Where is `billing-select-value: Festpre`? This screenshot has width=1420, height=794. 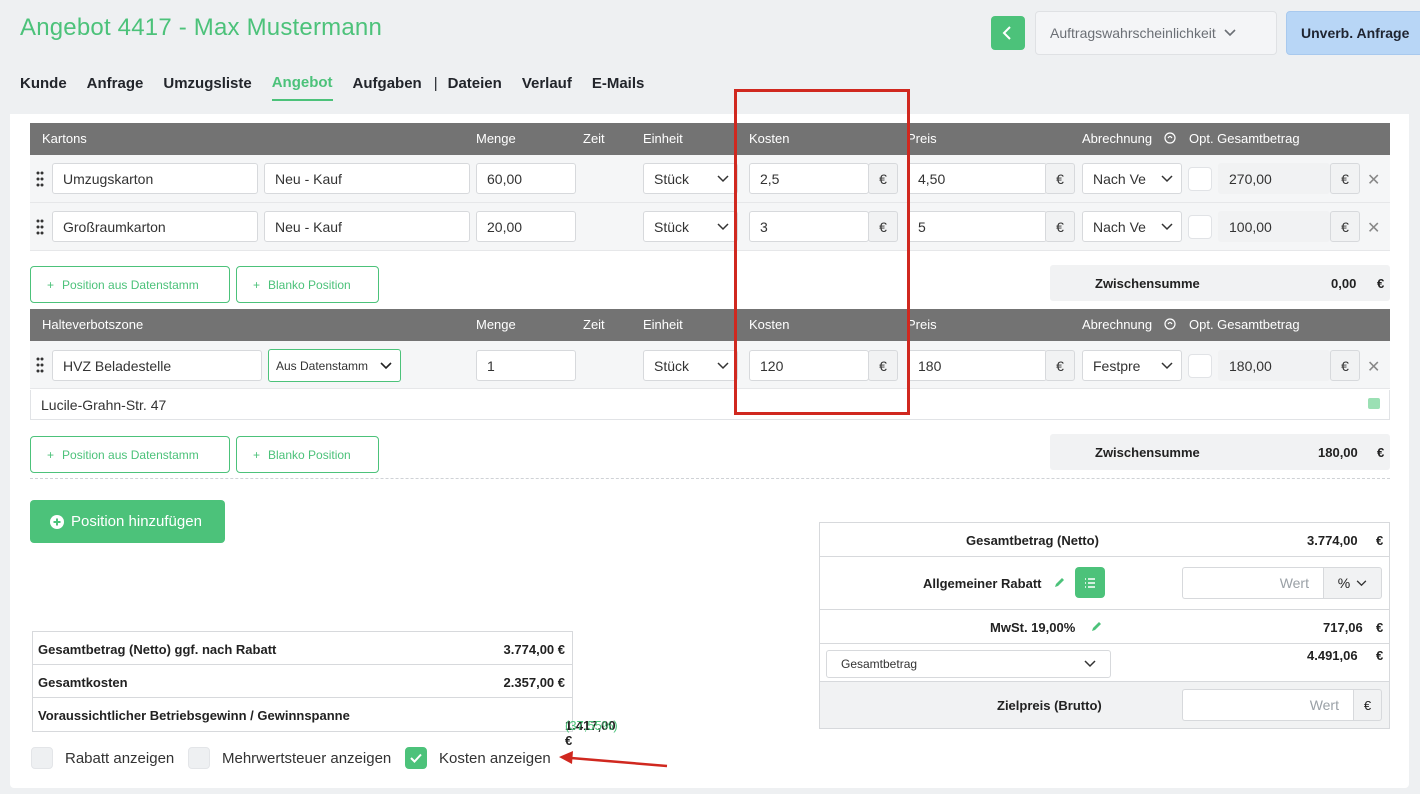
billing-select-value: Festpre is located at coordinates (1117, 365).